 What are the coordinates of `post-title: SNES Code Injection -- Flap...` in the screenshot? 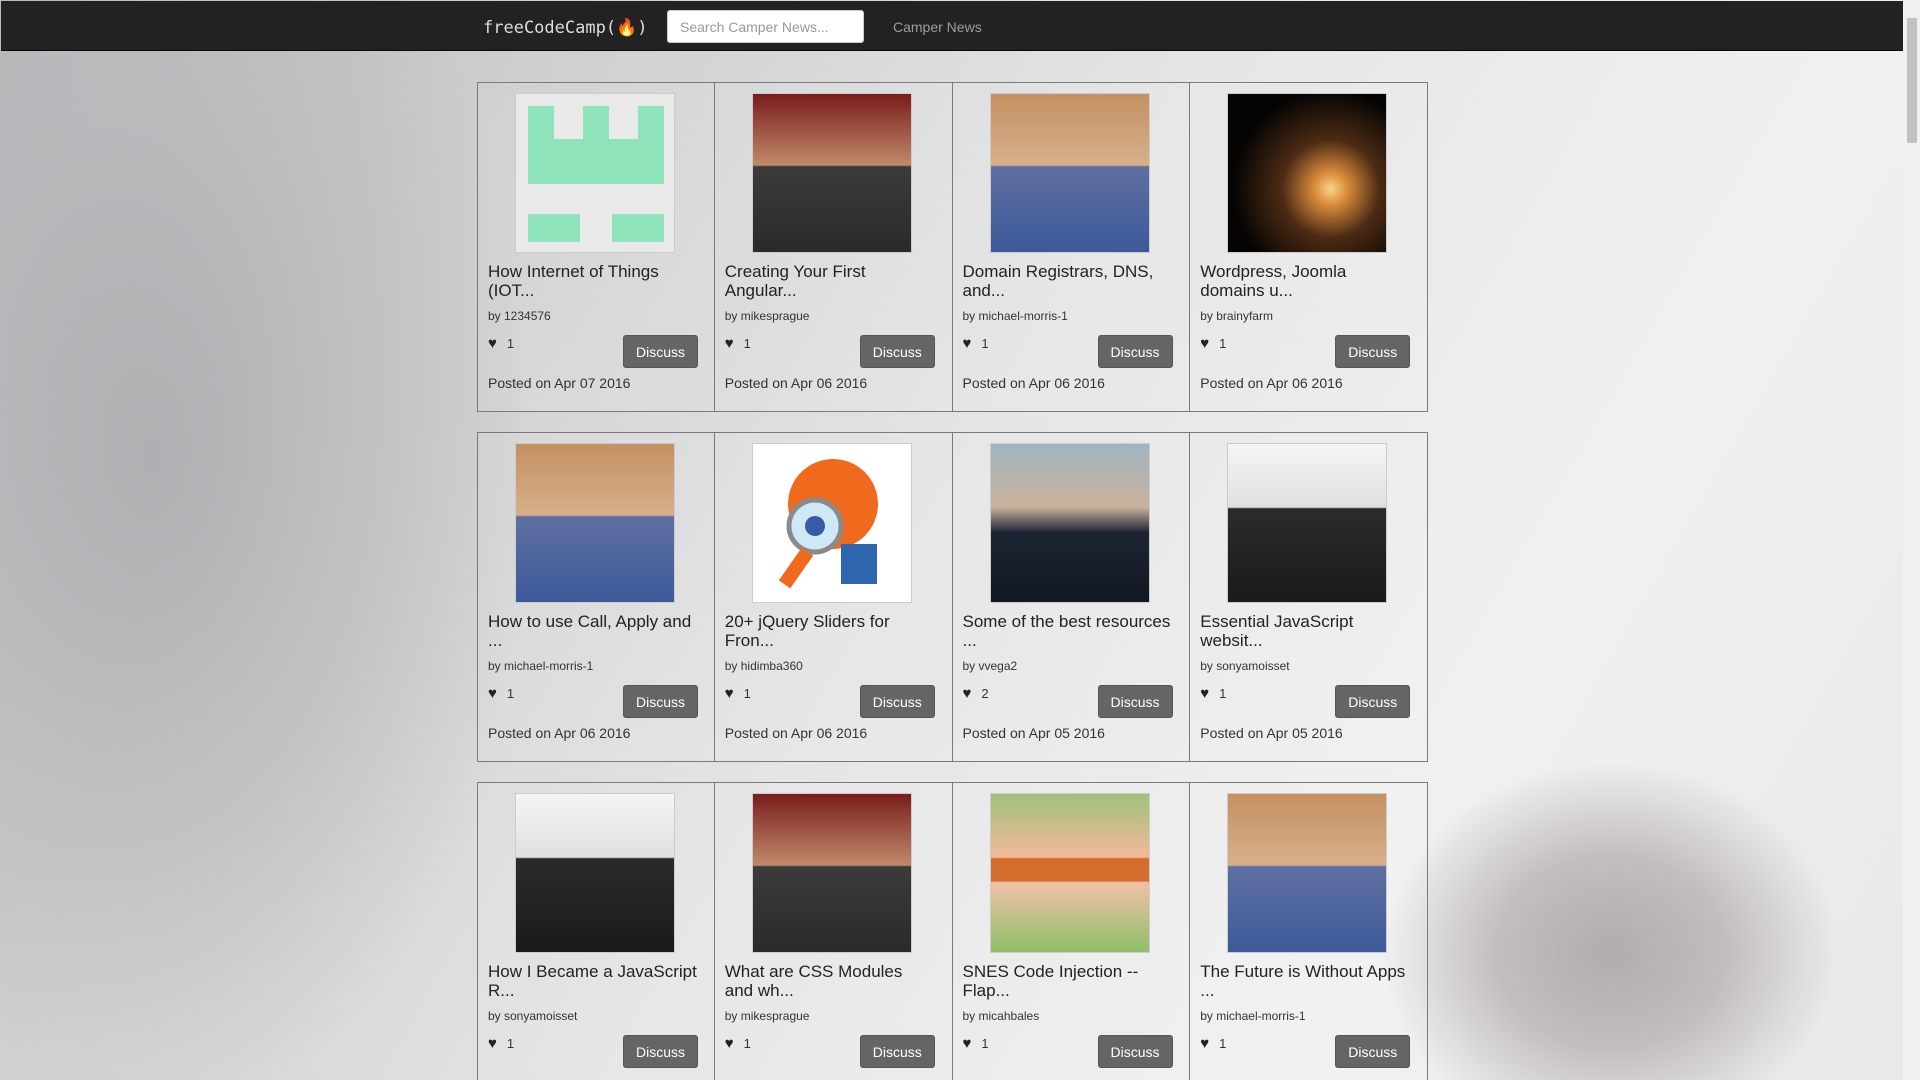 It's located at (1068, 981).